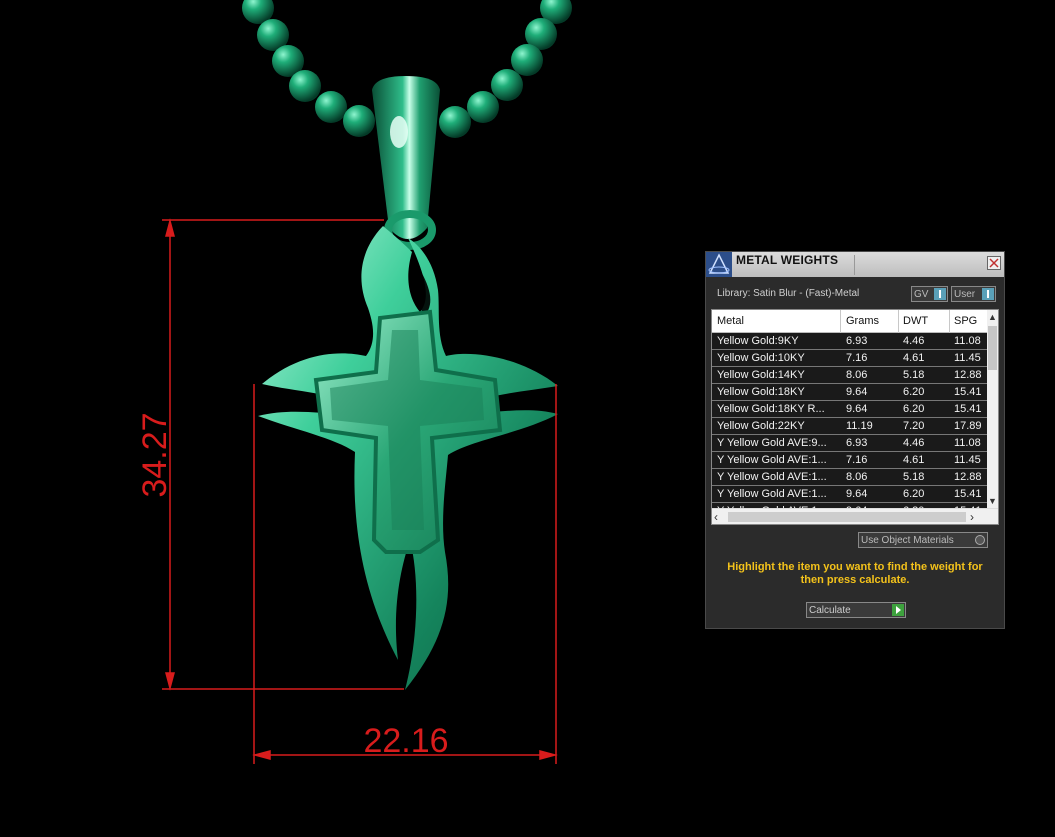  What do you see at coordinates (761, 358) in the screenshot?
I see `metal-cell: Yellow Gold:10KY` at bounding box center [761, 358].